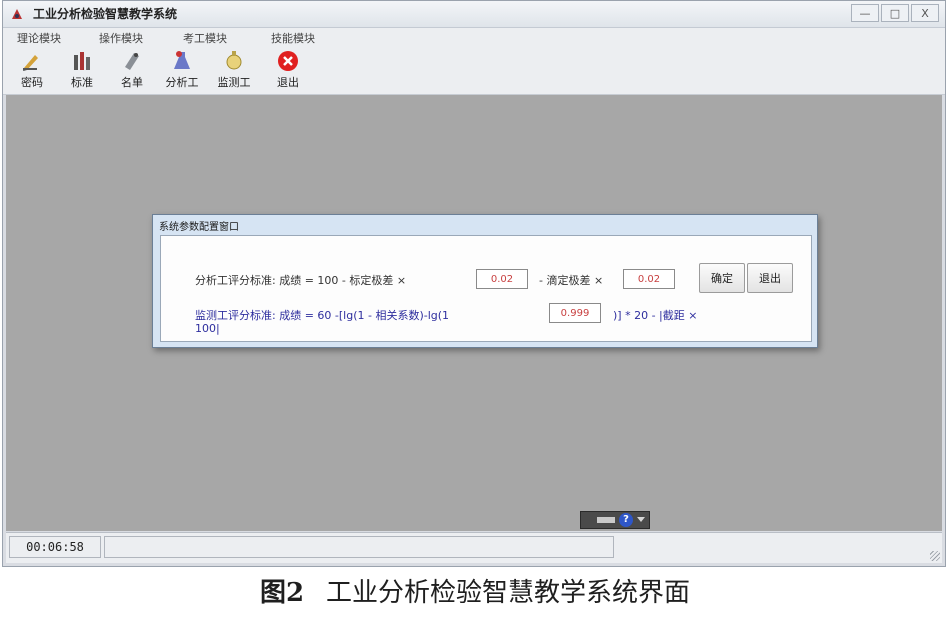 Image resolution: width=950 pixels, height=621 pixels. I want to click on chevron-down-icon, so click(641, 519).